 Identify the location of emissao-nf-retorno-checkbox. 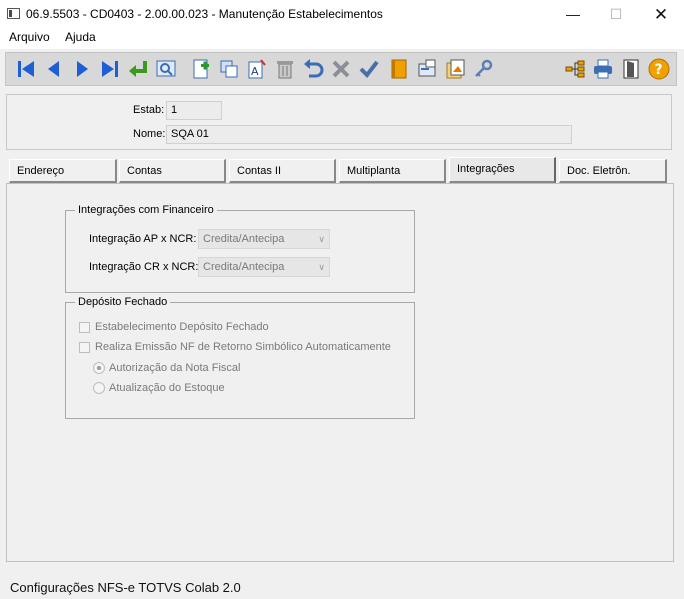
(84, 347).